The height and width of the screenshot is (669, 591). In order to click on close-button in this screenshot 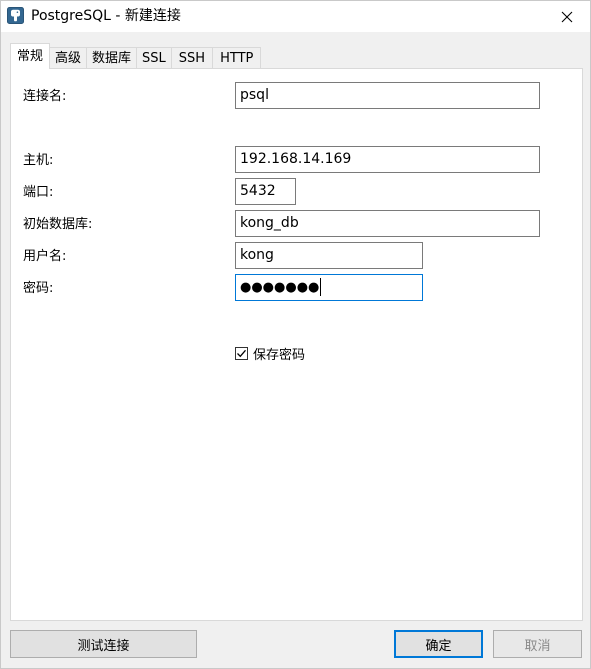, I will do `click(567, 16)`.